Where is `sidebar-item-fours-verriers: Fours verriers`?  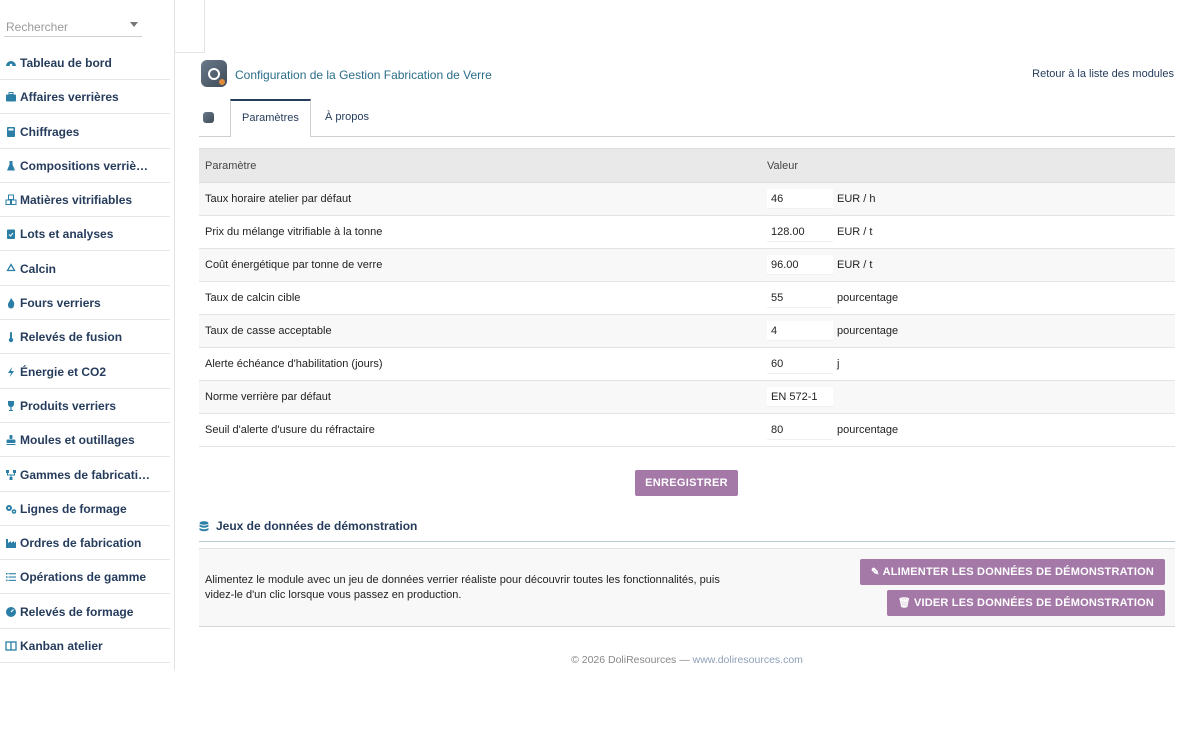 sidebar-item-fours-verriers: Fours verriers is located at coordinates (85, 304).